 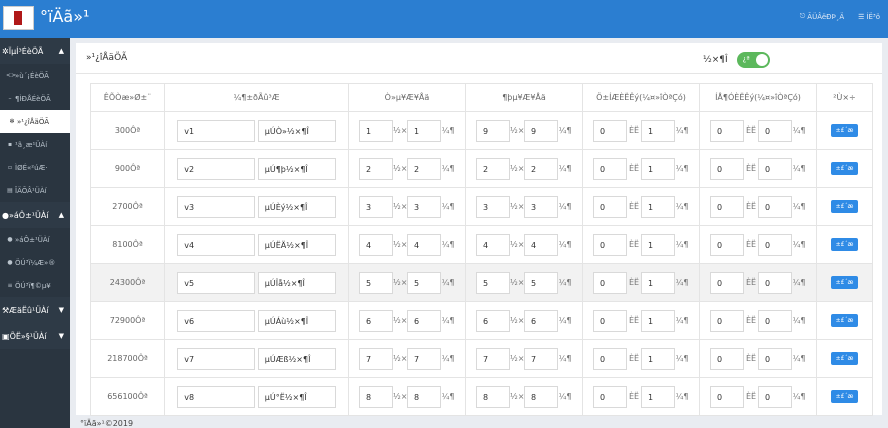 What do you see at coordinates (493, 244) in the screenshot?
I see `match-two-stage-input: 4` at bounding box center [493, 244].